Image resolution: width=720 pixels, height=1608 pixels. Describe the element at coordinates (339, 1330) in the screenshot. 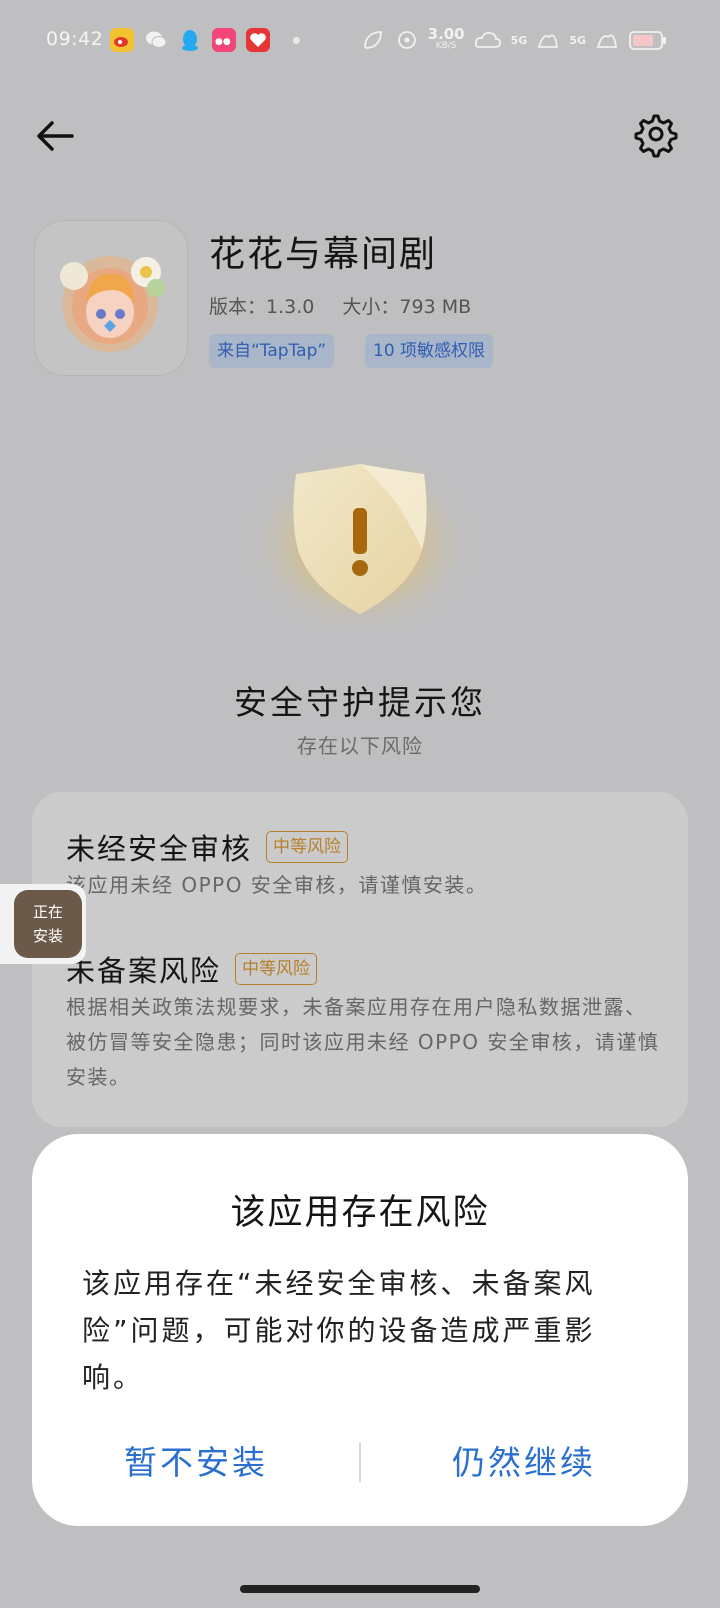

I see `dialog-message: 该应用存在“未经安全审核、未备案风险”问题，可能对你的设备造成严重影响。` at that location.